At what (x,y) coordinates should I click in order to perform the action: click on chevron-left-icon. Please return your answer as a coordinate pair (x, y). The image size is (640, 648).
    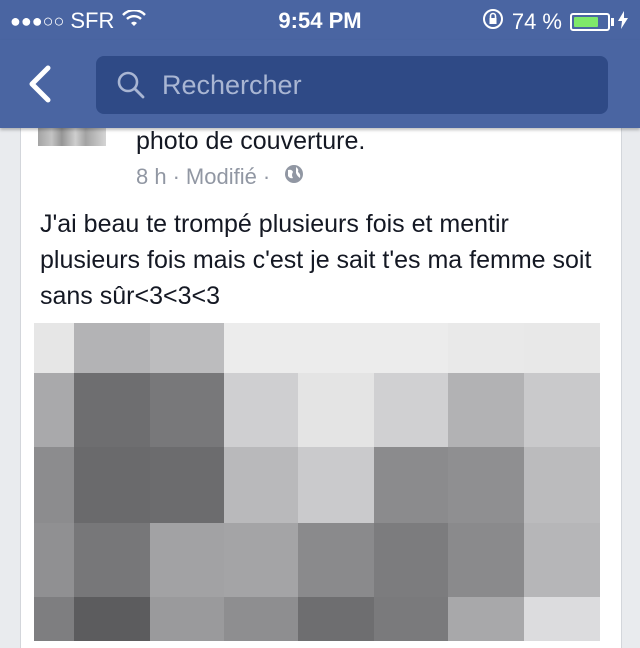
    Looking at the image, I should click on (40, 84).